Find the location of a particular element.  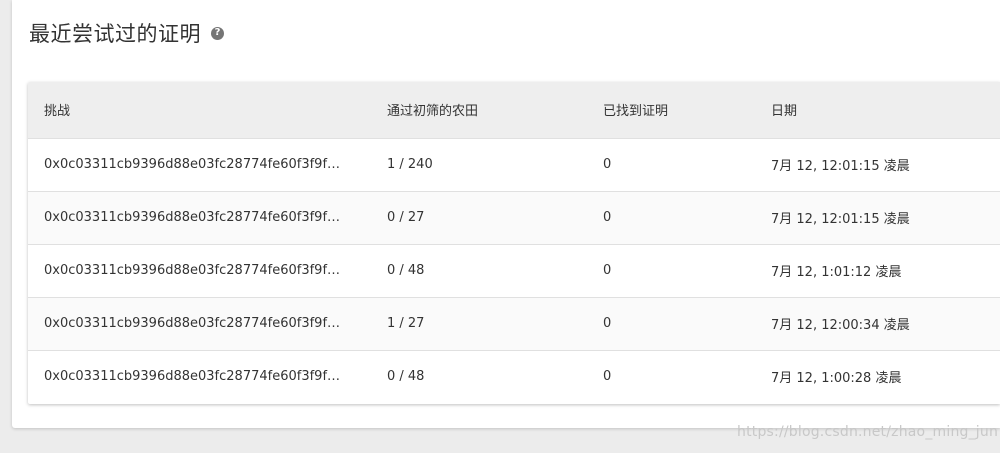

cell-plots-passed: 0 / 27 is located at coordinates (406, 217).